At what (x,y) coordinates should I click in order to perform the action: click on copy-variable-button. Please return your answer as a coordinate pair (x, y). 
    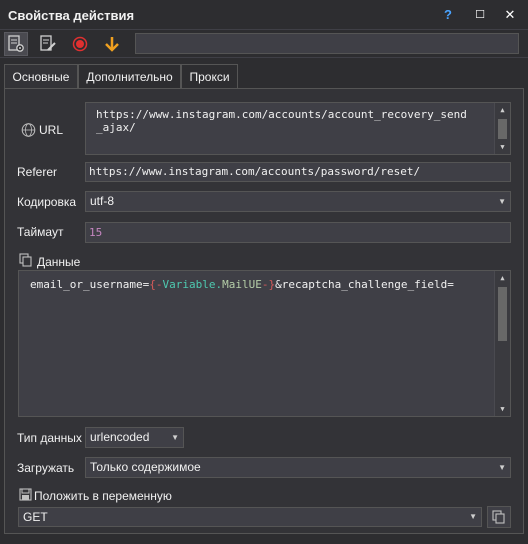
    Looking at the image, I should click on (499, 517).